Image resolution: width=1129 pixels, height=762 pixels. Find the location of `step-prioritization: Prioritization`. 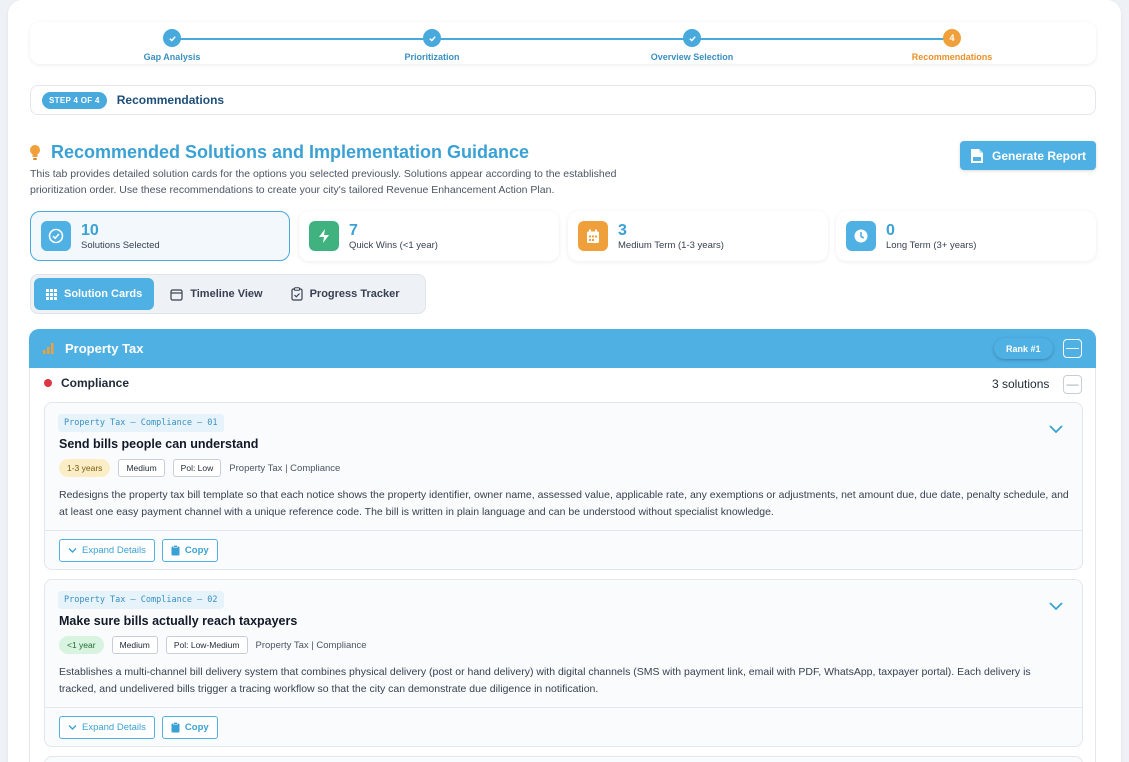

step-prioritization: Prioritization is located at coordinates (432, 45).